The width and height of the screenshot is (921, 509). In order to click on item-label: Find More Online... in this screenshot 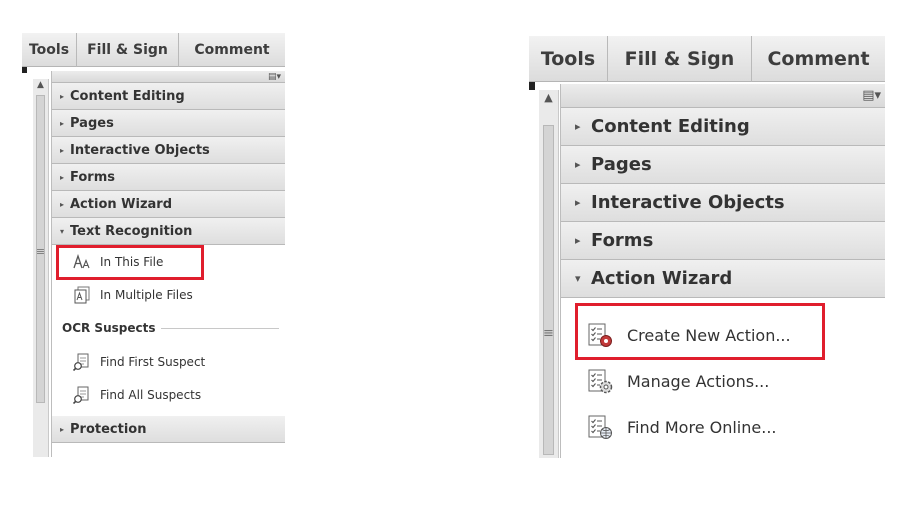, I will do `click(702, 427)`.